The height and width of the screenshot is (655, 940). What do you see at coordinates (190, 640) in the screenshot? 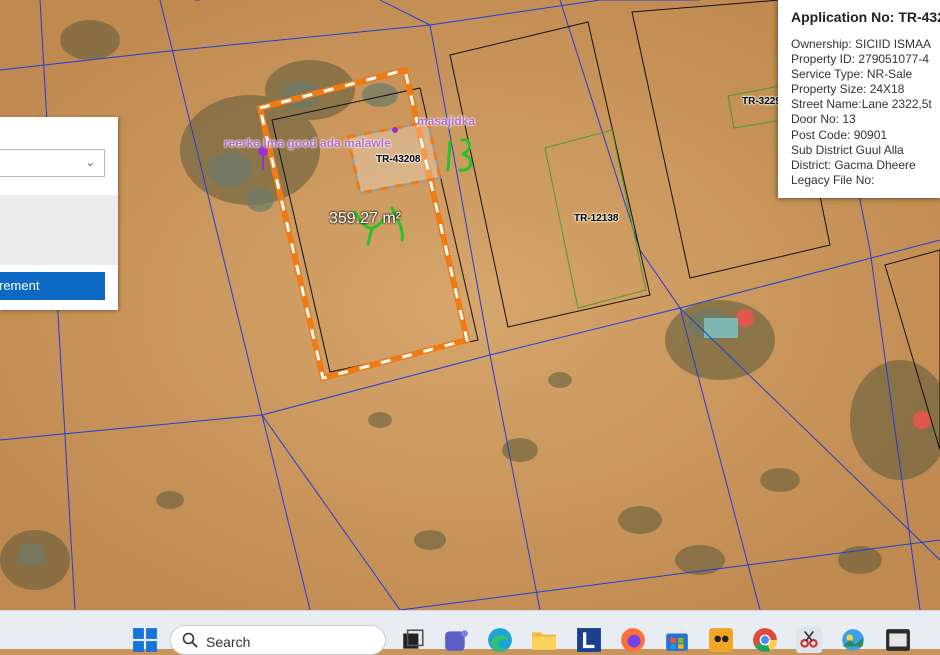
I see `search-icon` at bounding box center [190, 640].